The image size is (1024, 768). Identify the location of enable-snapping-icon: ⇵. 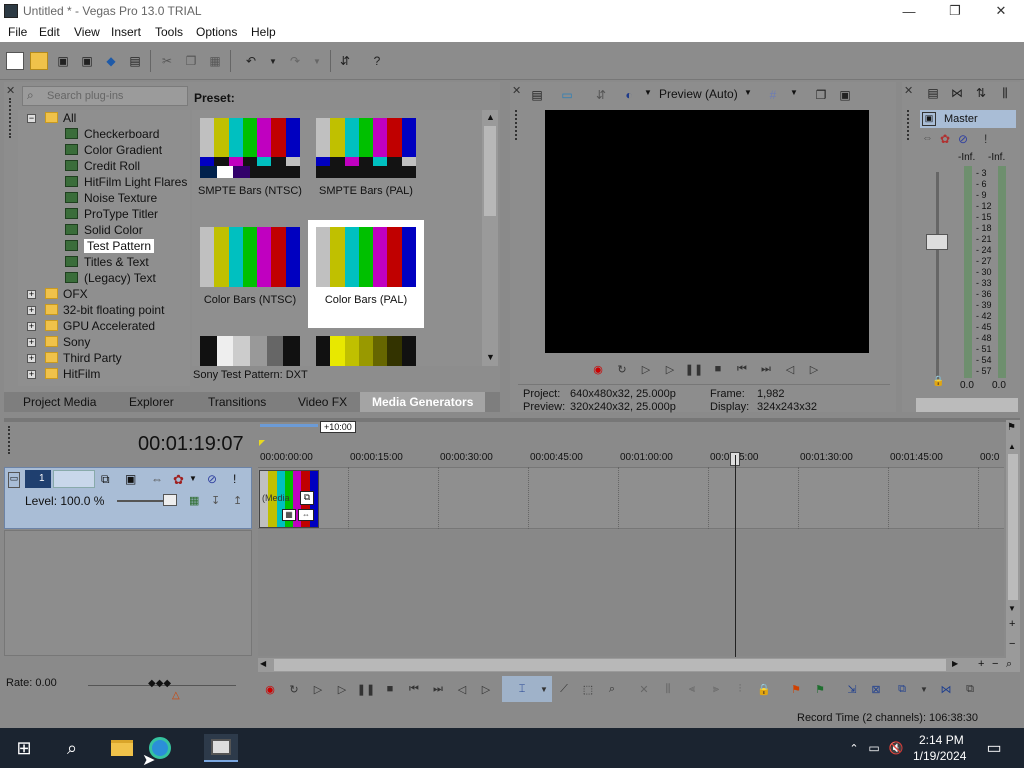
(345, 61).